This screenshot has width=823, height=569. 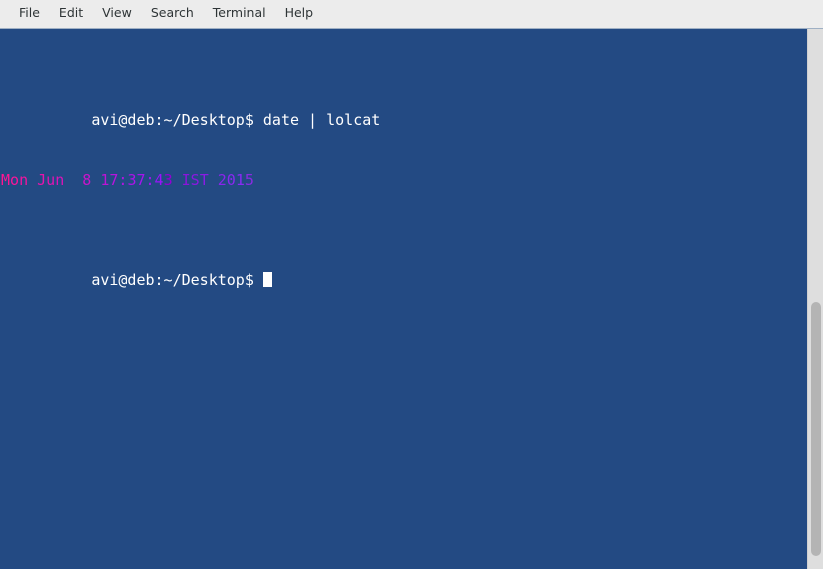 What do you see at coordinates (71, 14) in the screenshot?
I see `menu-item-edit: Edit` at bounding box center [71, 14].